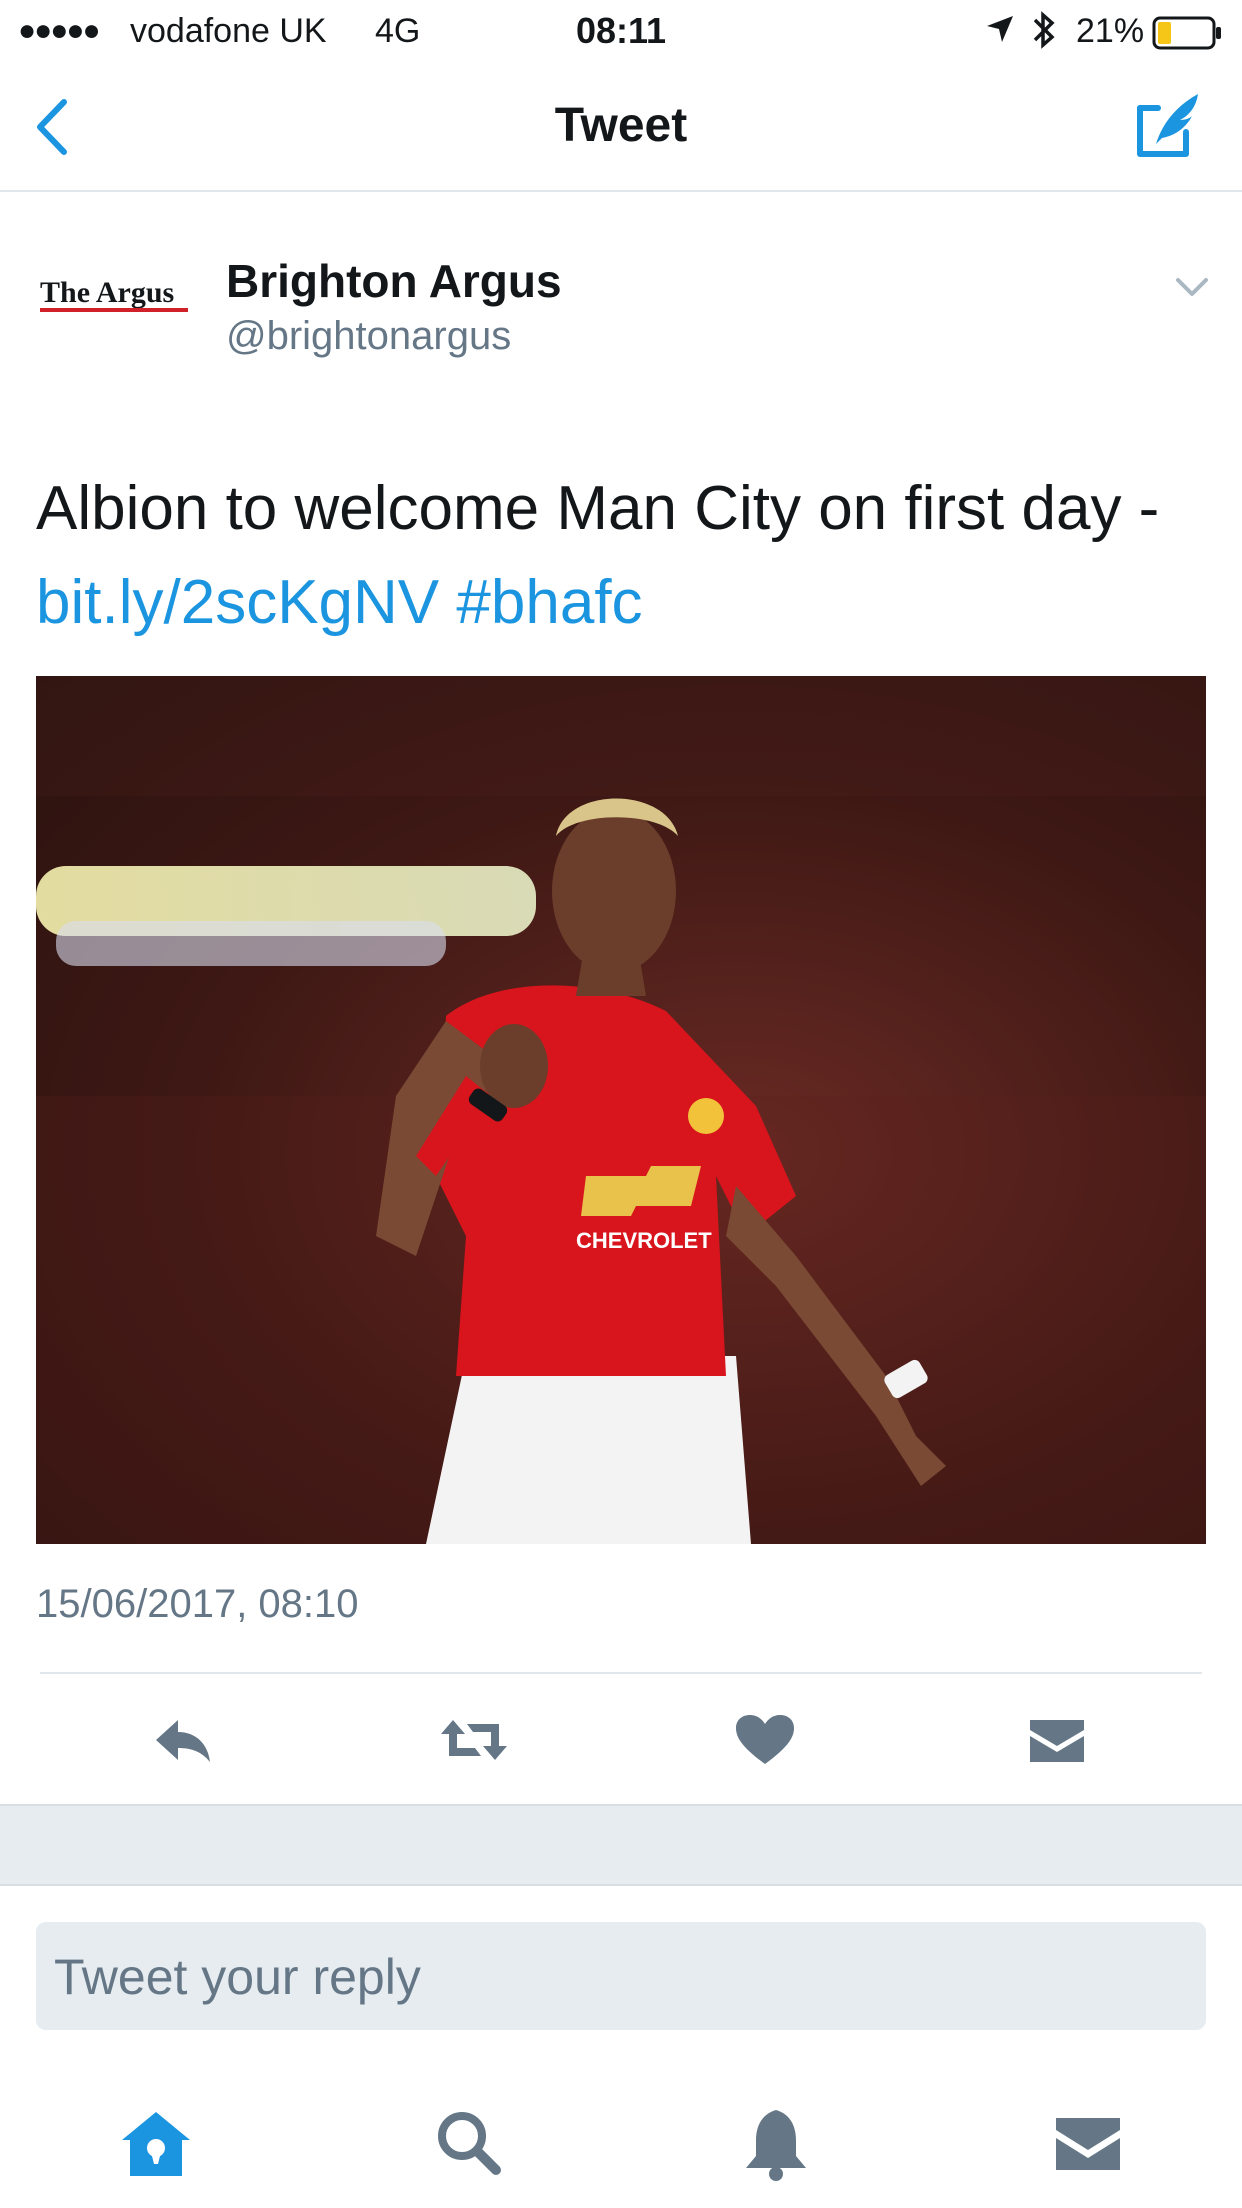  Describe the element at coordinates (368, 336) in the screenshot. I see `author-handle: @brightonargus` at that location.